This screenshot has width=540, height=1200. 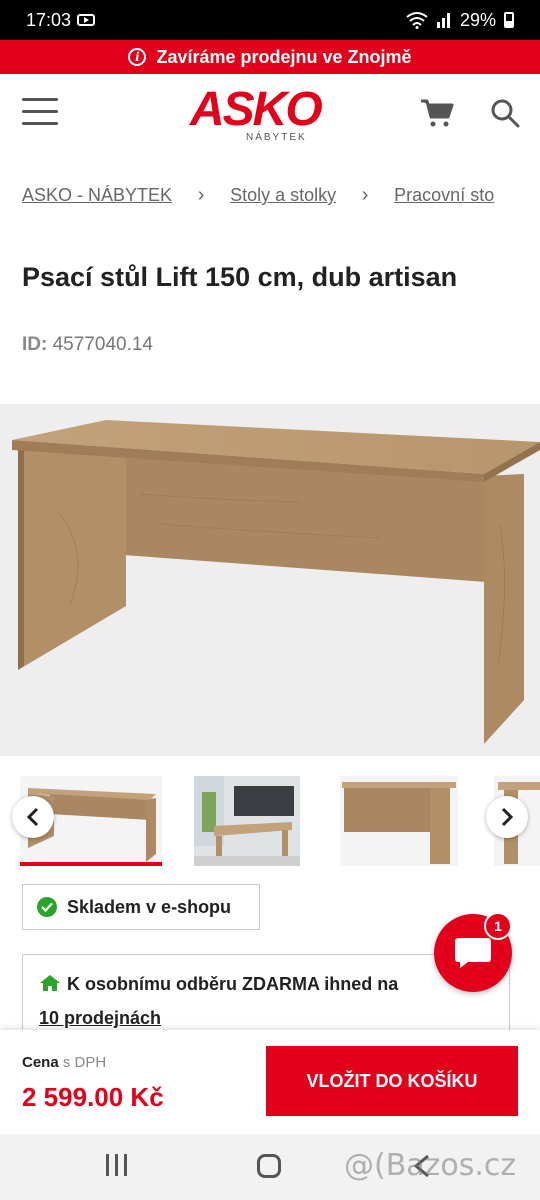 I want to click on product-id: ID: 4577040.14, so click(x=87, y=345).